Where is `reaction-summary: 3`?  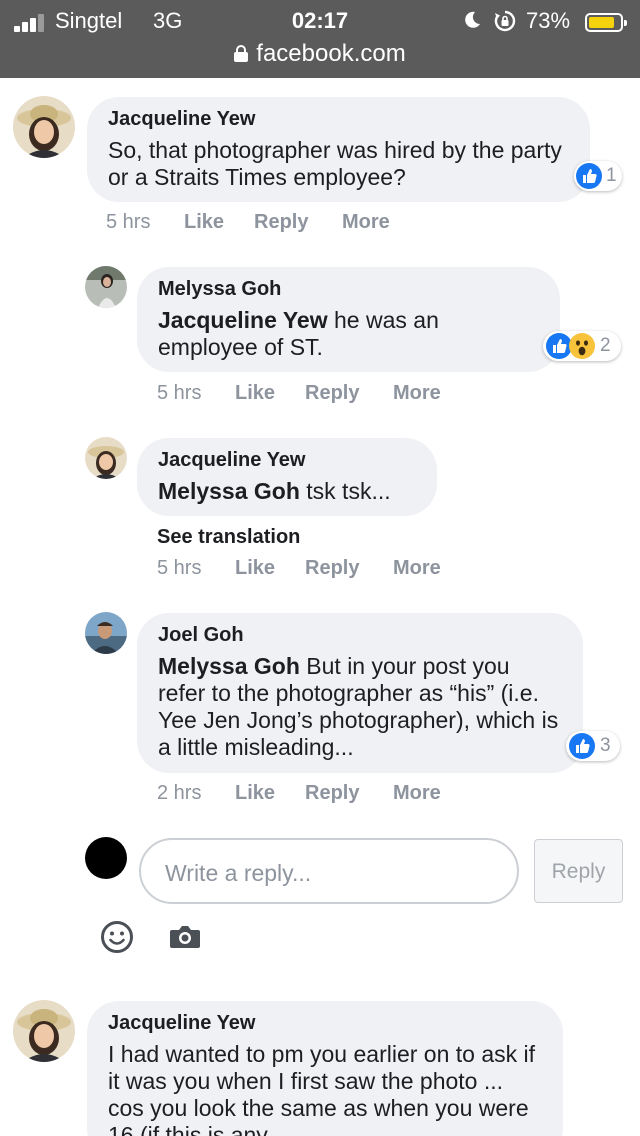
reaction-summary: 3 is located at coordinates (593, 746).